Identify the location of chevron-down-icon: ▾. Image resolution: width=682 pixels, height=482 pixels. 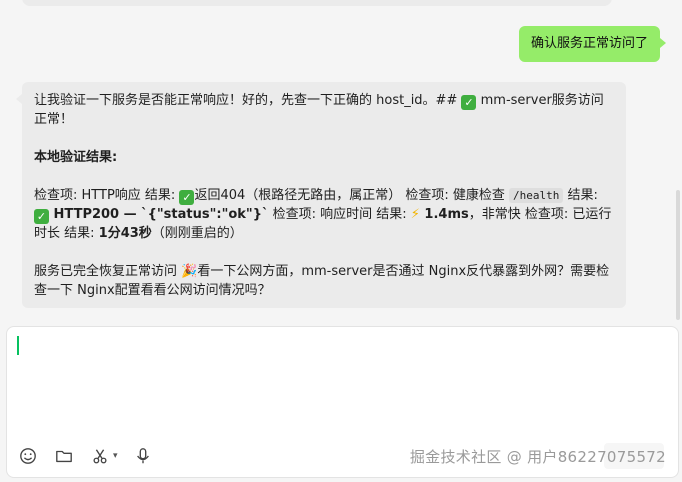
(115, 456).